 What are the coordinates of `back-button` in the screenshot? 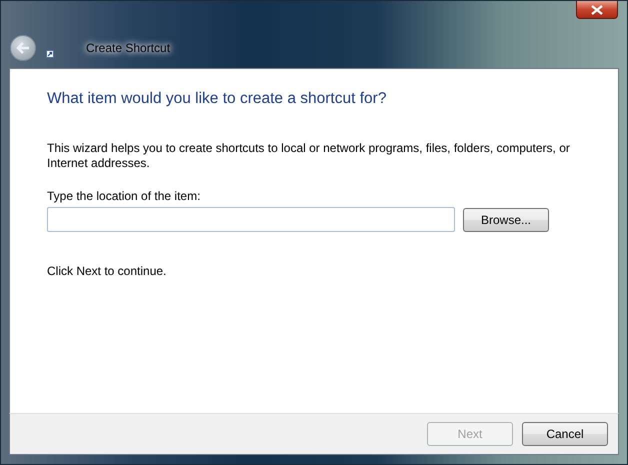 It's located at (23, 48).